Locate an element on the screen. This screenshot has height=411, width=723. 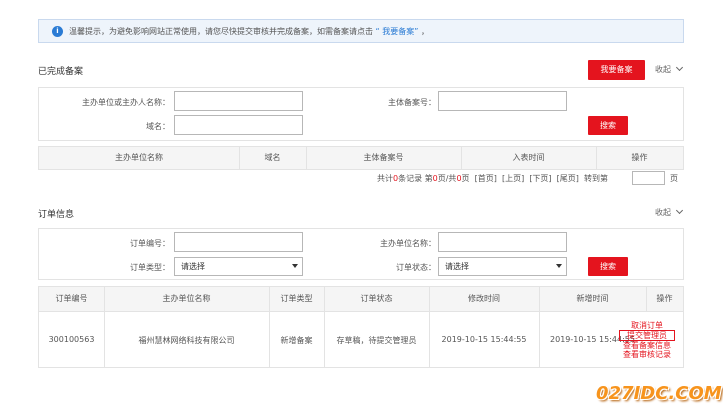
page-jump-input is located at coordinates (648, 178).